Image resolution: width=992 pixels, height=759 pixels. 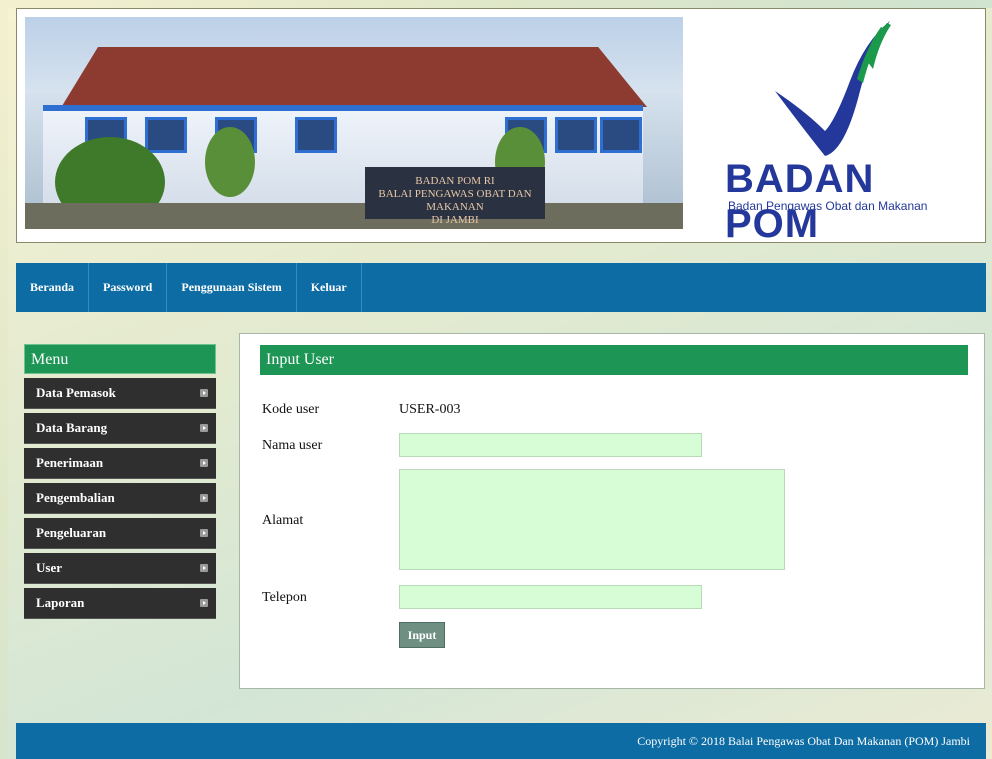 I want to click on checkmark-logo-icon, so click(x=833, y=88).